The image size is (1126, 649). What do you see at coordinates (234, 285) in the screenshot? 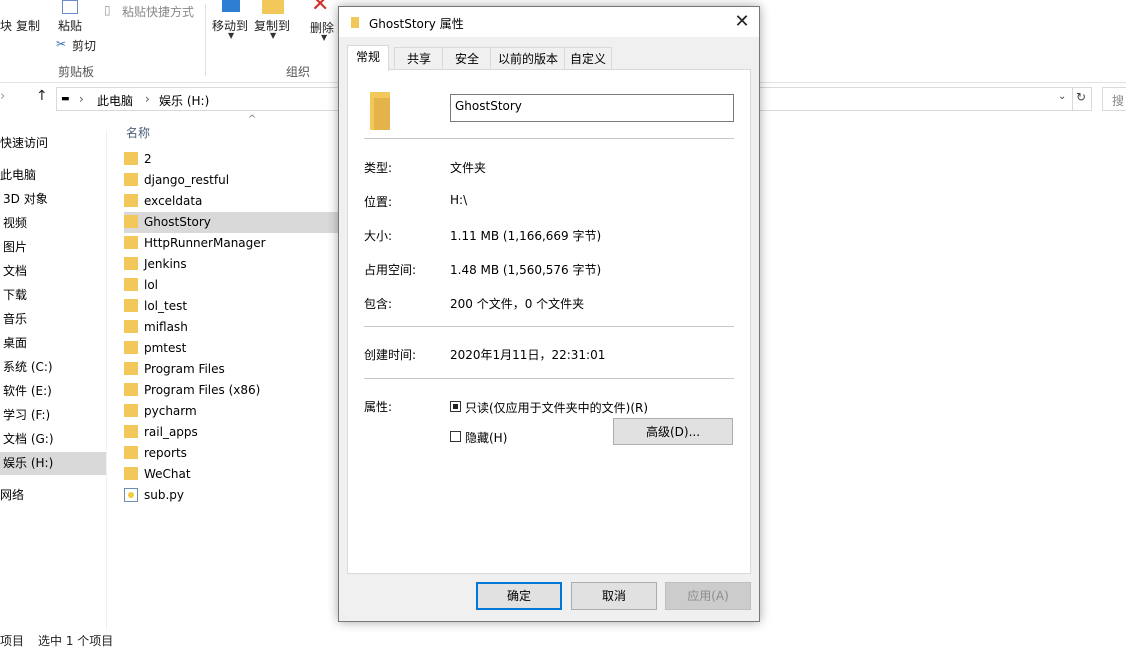
I see `list-item: lol` at bounding box center [234, 285].